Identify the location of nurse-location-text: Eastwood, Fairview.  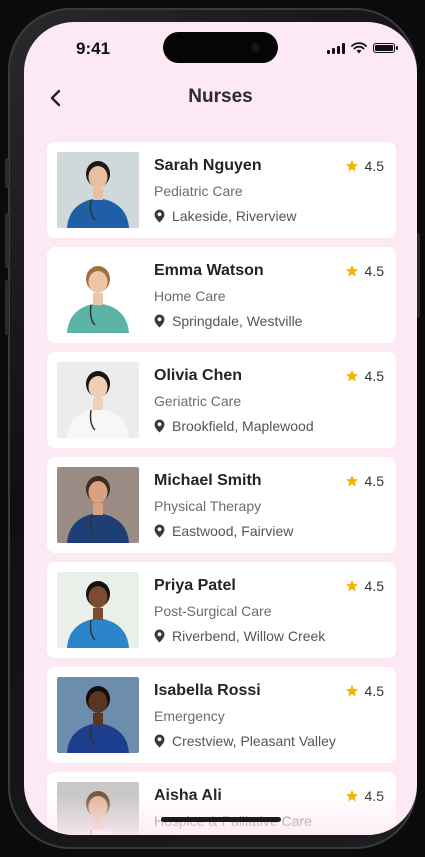
(233, 531).